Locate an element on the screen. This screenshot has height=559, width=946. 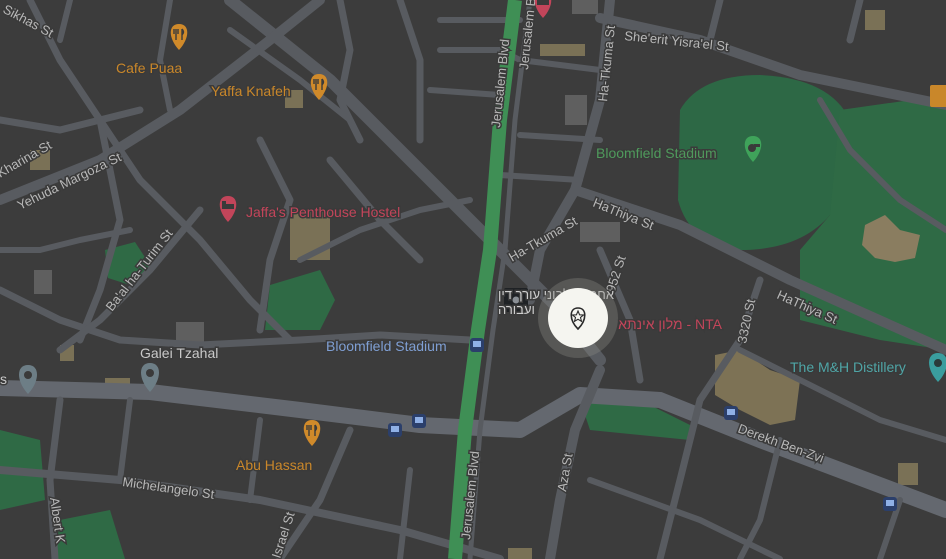
selected-location-marker is located at coordinates (578, 318).